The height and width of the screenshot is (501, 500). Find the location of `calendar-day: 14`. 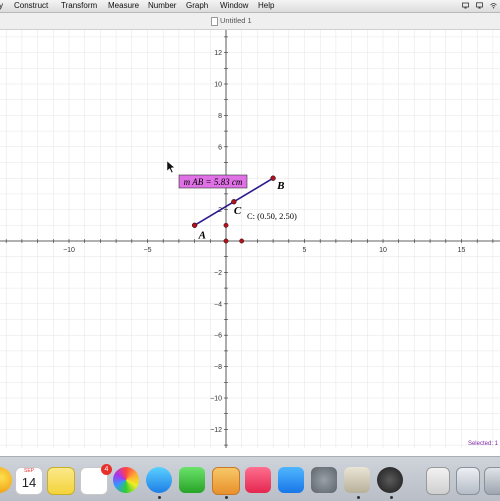

calendar-day: 14 is located at coordinates (29, 482).